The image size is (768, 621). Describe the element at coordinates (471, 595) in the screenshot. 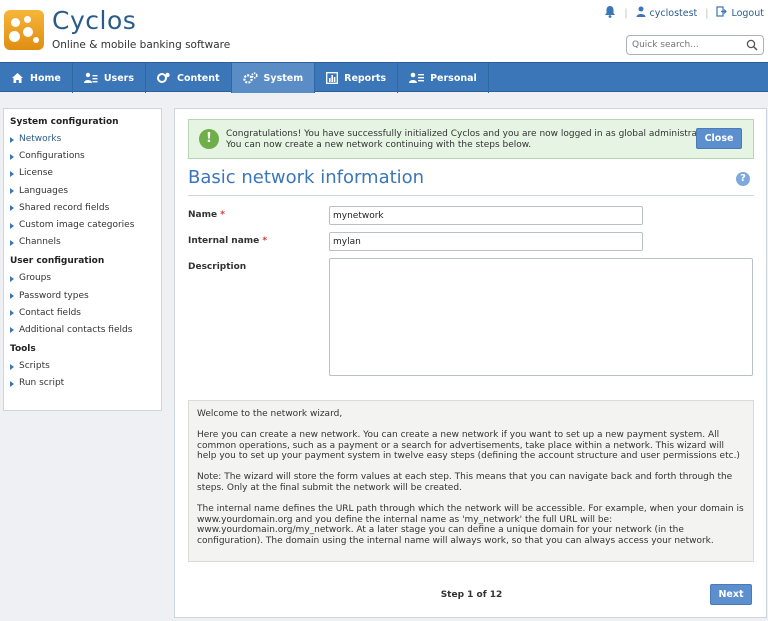

I see `step-indicator: Step 1 of 12` at that location.